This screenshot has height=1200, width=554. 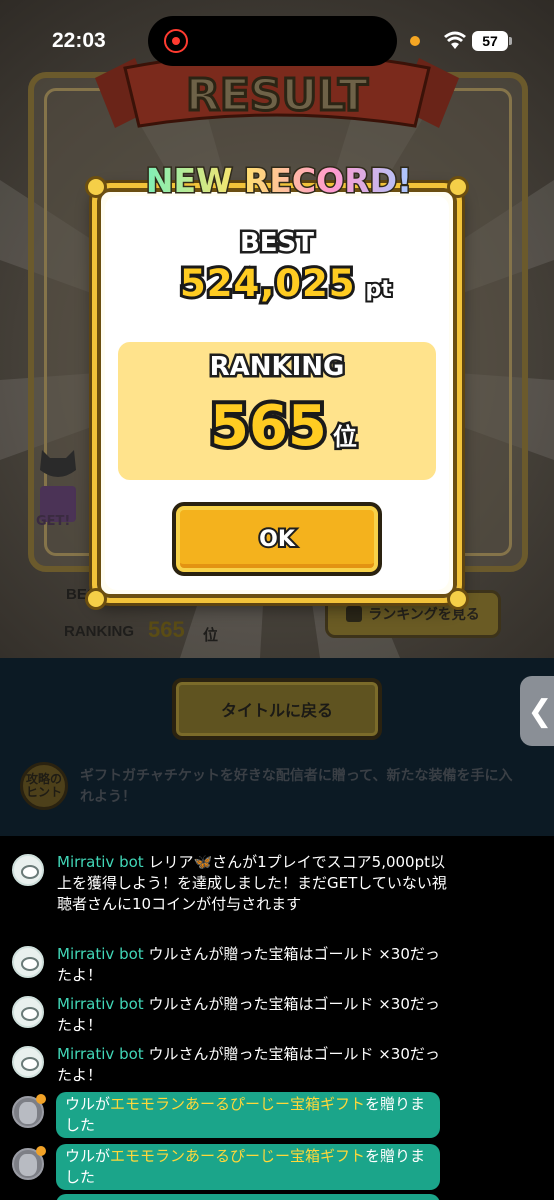 I want to click on back-to-title-label: タイトルに戻る, so click(x=276, y=710).